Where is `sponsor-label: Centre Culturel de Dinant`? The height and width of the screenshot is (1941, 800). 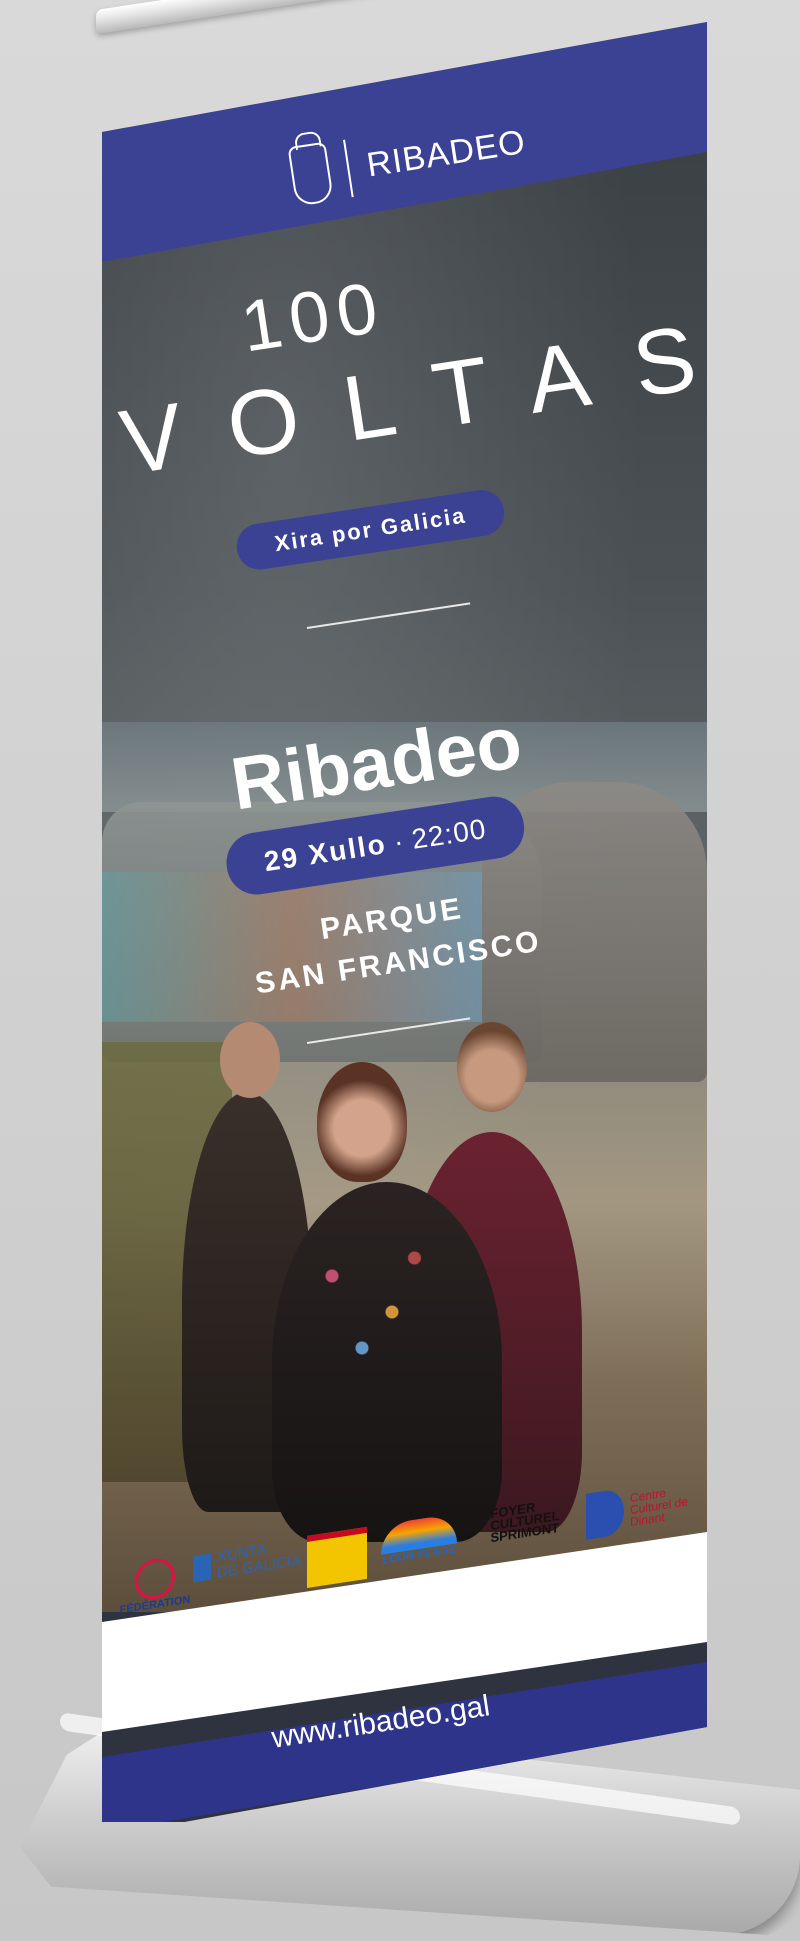 sponsor-label: Centre Culturel de Dinant is located at coordinates (659, 1507).